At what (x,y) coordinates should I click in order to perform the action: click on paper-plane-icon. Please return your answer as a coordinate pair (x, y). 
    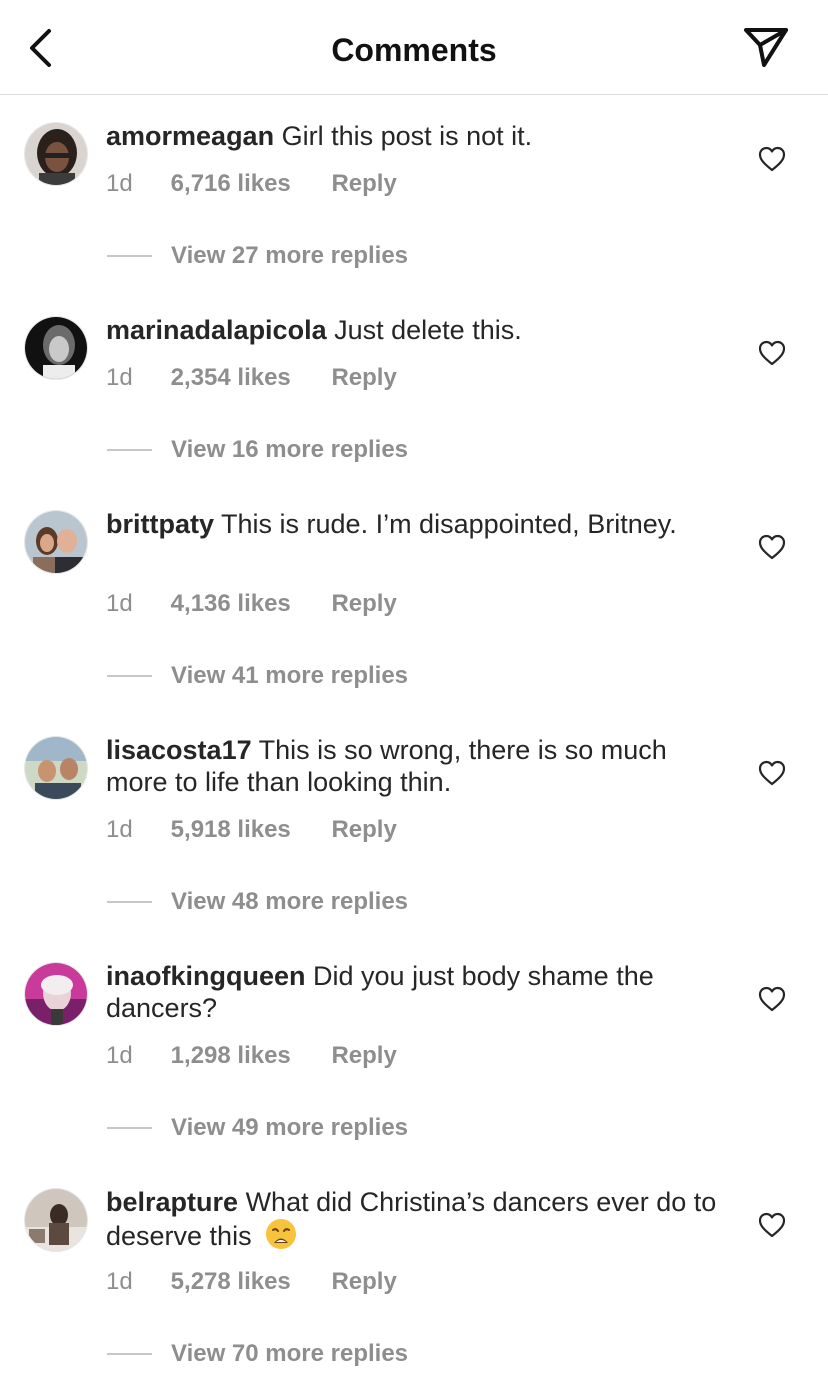
    Looking at the image, I should click on (766, 49).